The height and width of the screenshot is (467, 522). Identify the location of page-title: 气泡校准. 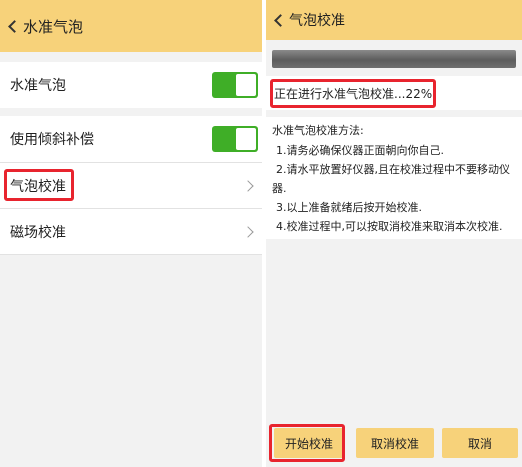
(317, 21).